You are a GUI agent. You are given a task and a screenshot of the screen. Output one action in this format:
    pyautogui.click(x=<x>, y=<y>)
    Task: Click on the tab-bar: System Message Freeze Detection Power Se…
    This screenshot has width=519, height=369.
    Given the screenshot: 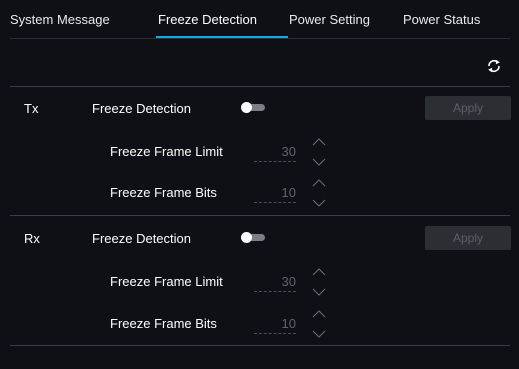 What is the action you would take?
    pyautogui.click(x=260, y=19)
    